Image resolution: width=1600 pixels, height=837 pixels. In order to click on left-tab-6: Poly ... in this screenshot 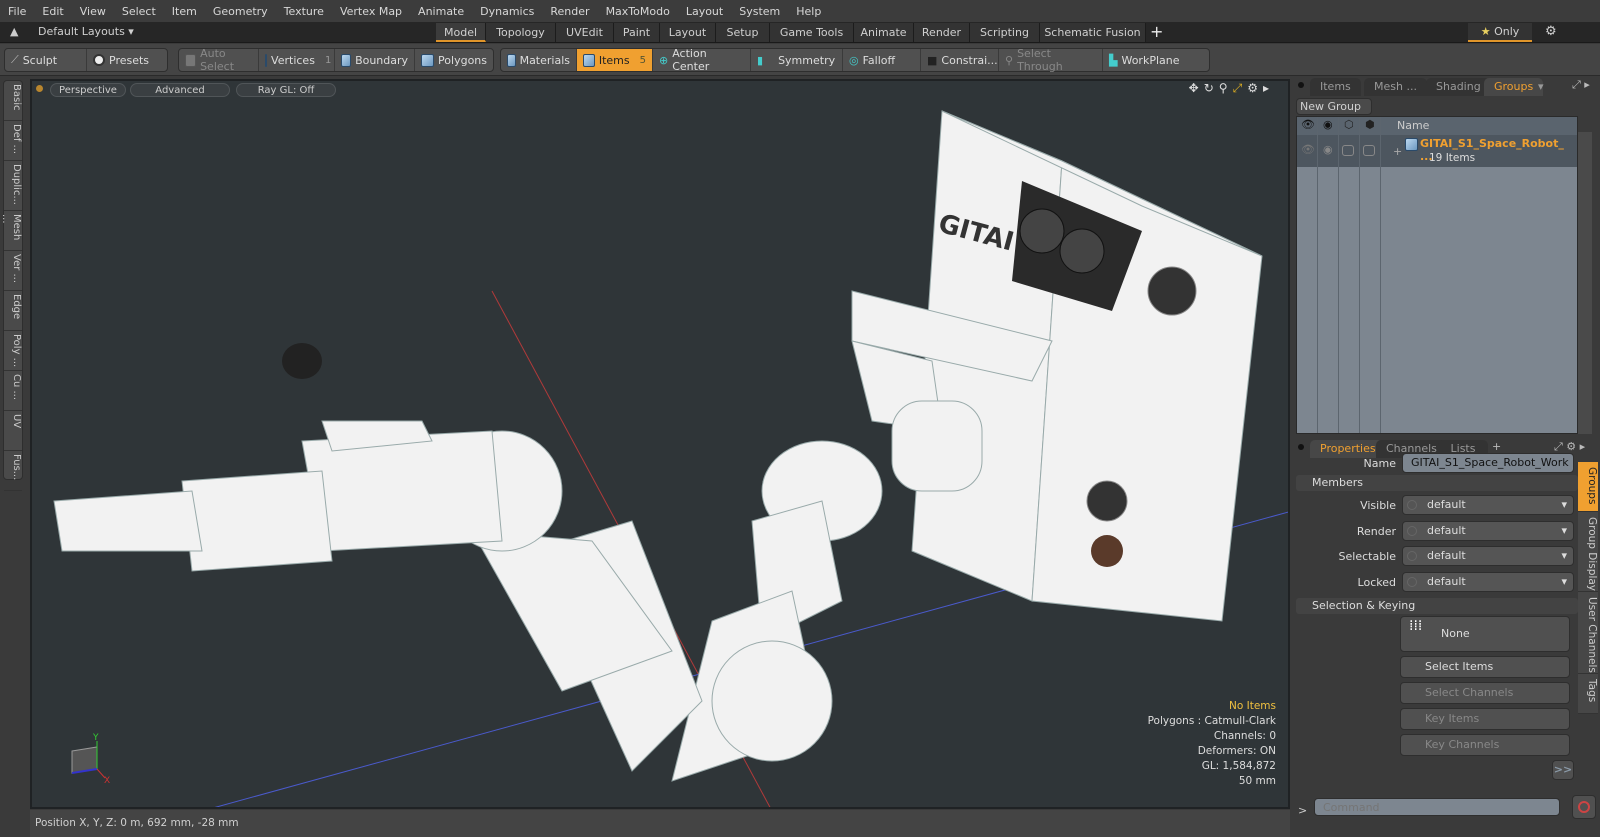, I will do `click(13, 351)`.